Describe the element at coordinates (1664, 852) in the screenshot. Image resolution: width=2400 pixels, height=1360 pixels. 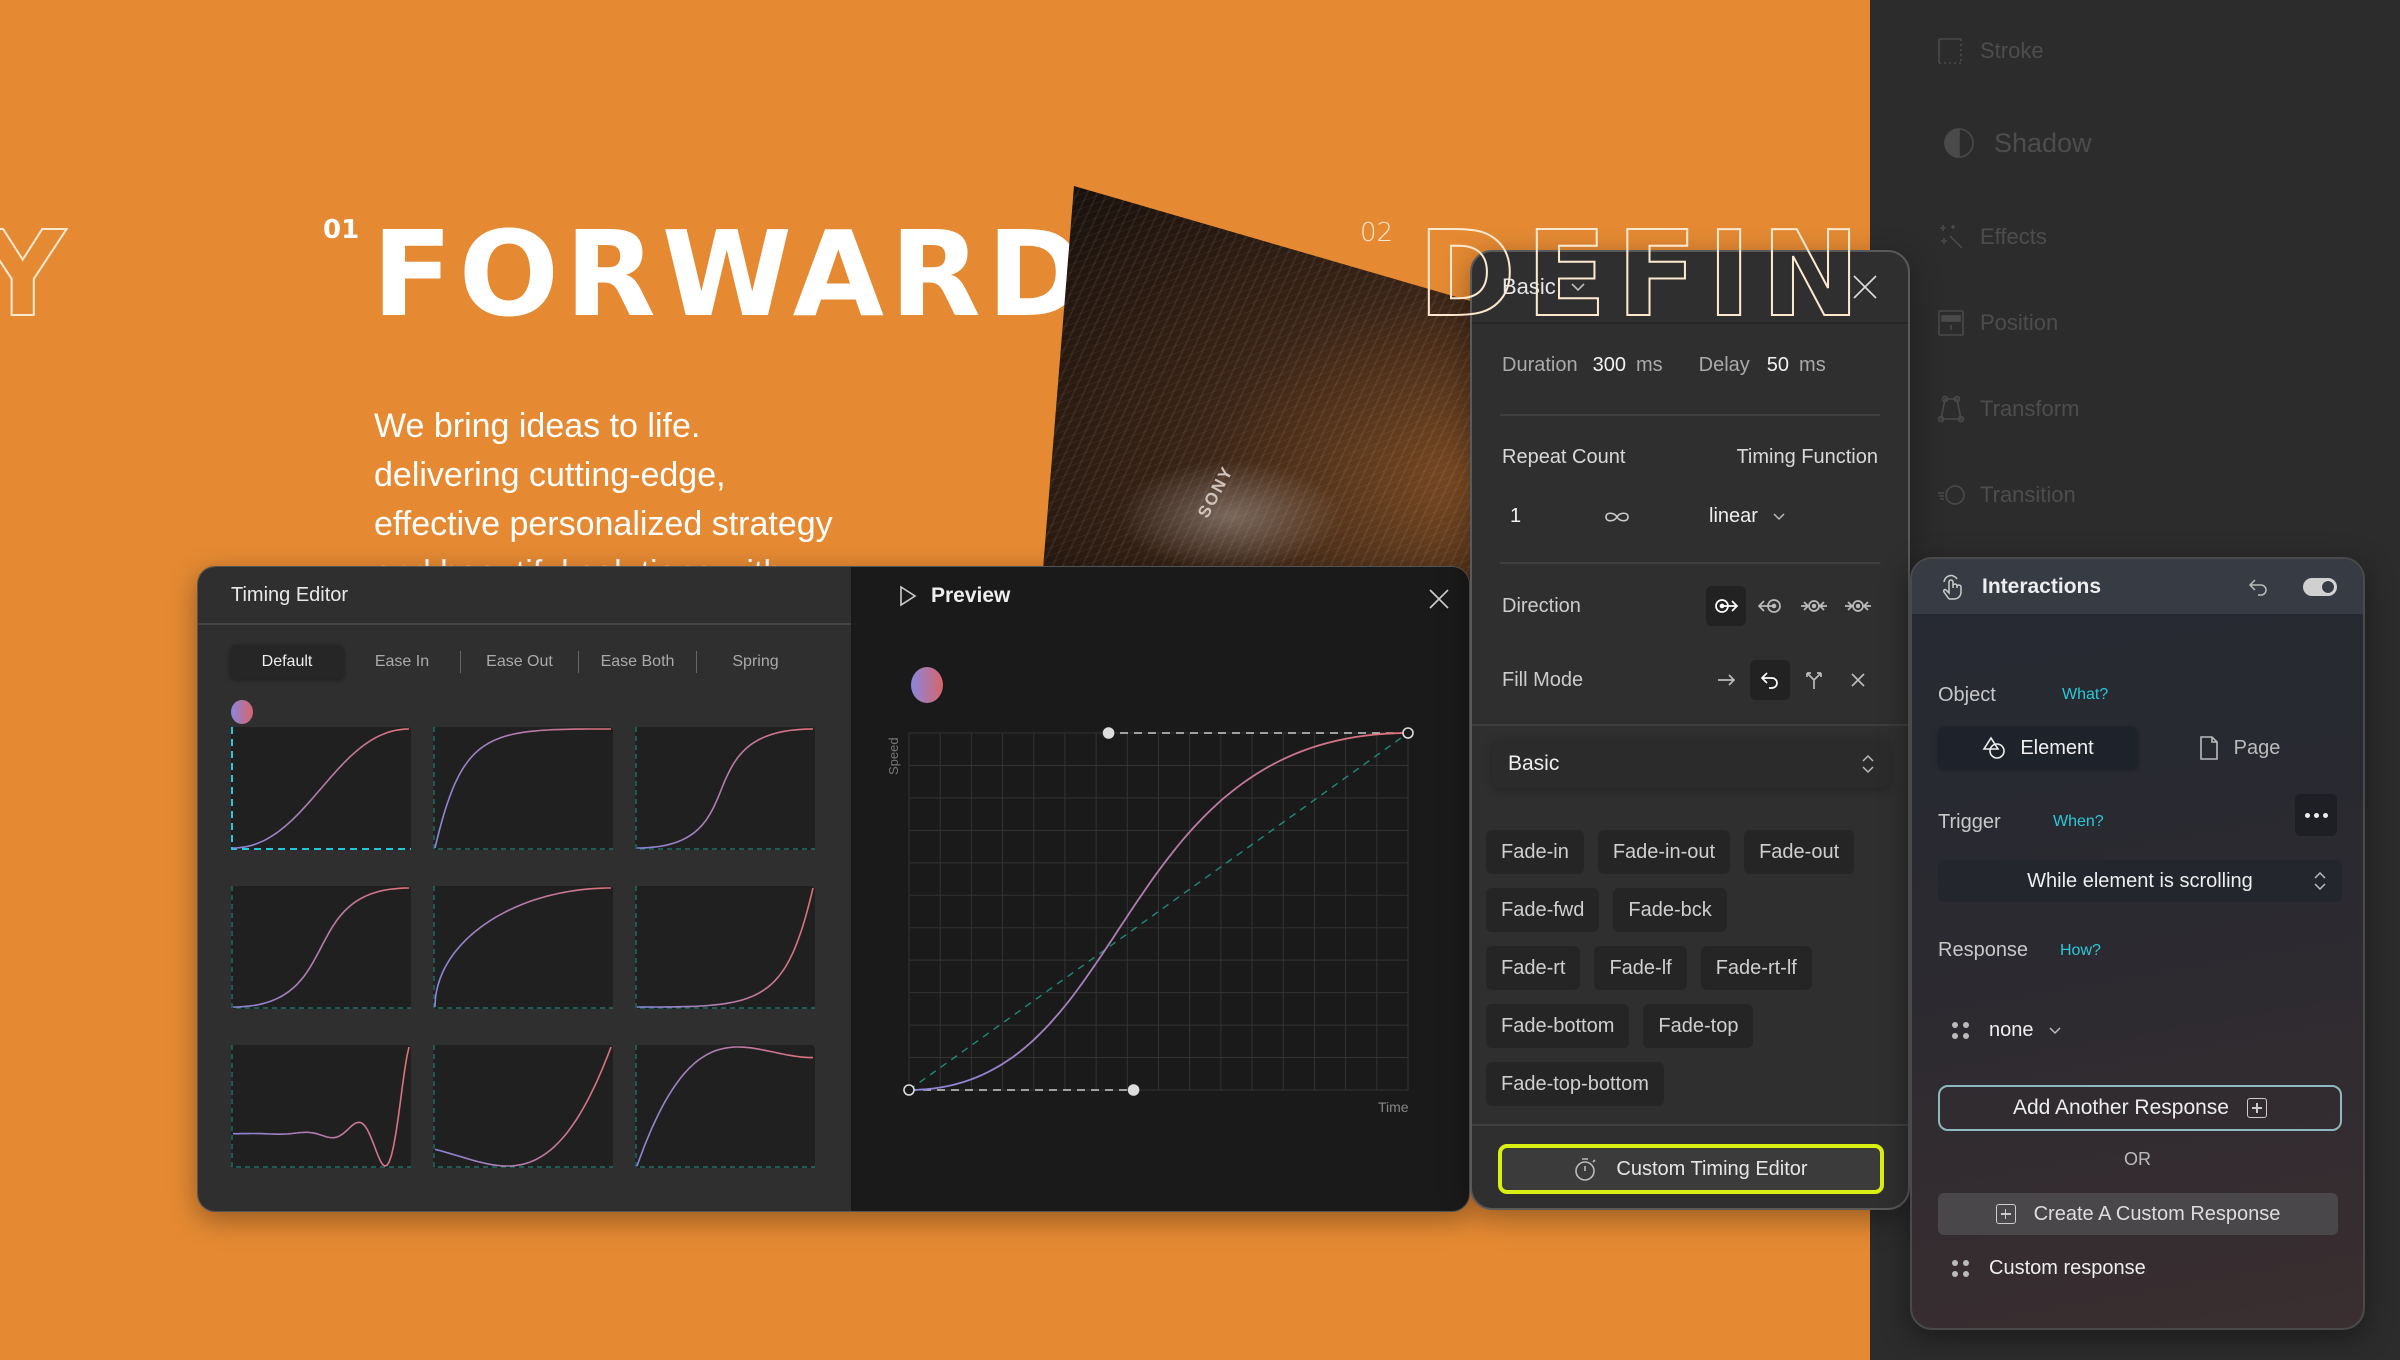
I see `preset-chip-fade-in-out: Fade-in-out` at that location.